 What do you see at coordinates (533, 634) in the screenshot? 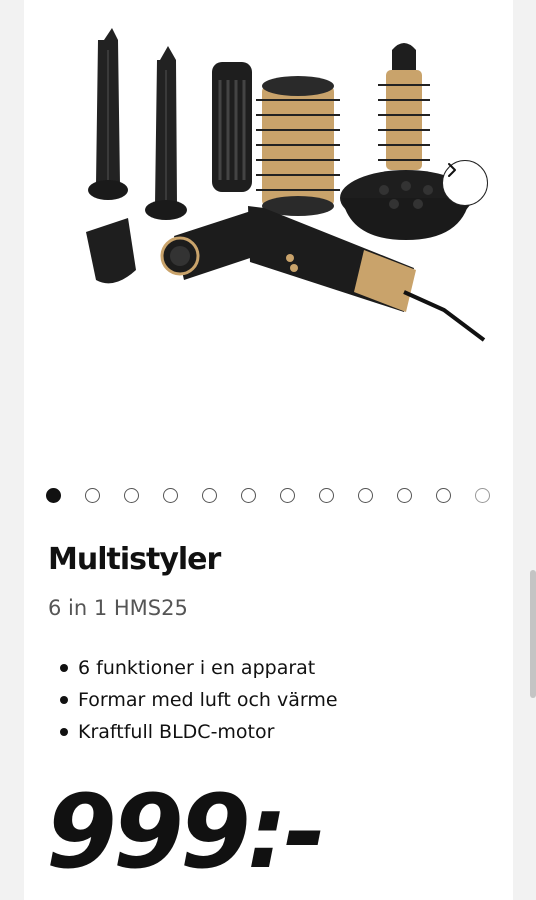
I see `page-scrollbar` at bounding box center [533, 634].